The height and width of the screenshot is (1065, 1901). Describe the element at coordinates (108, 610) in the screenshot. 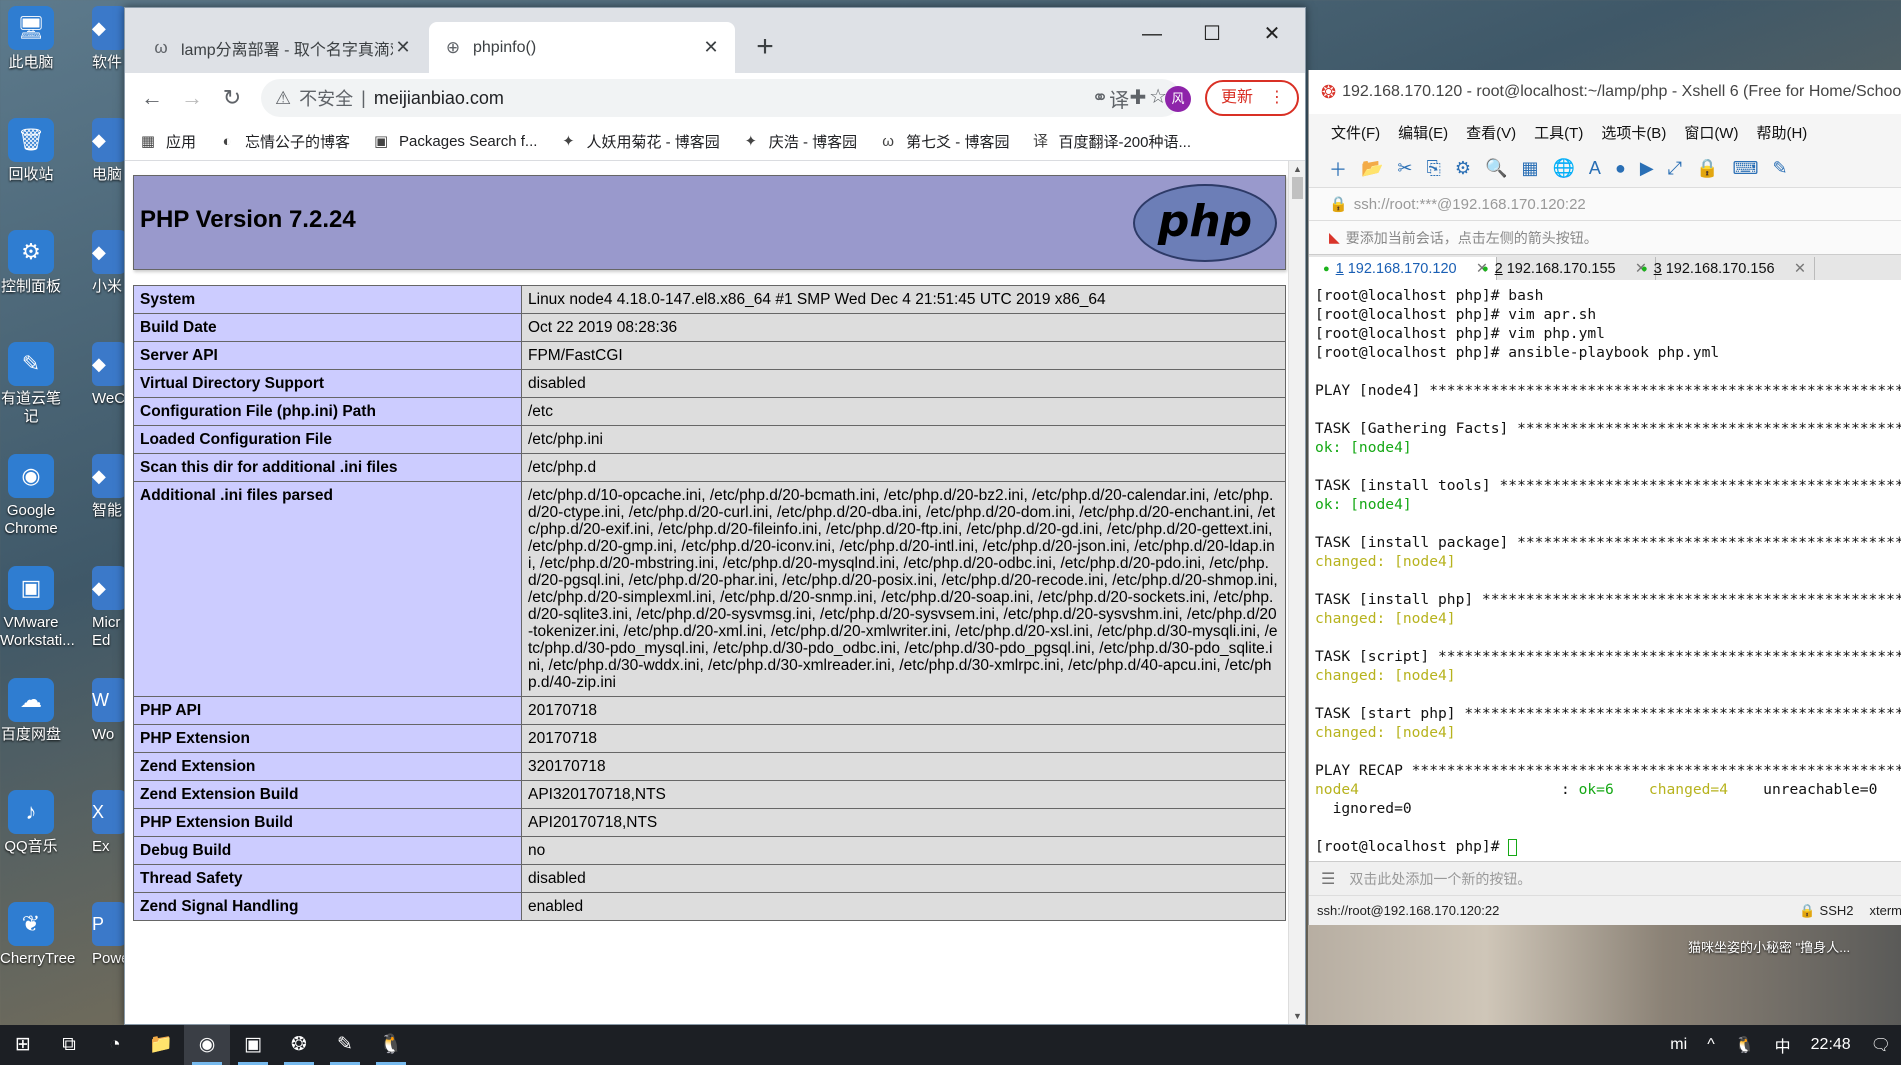

I see `desktop-icon: ◆ Micr Ed` at that location.